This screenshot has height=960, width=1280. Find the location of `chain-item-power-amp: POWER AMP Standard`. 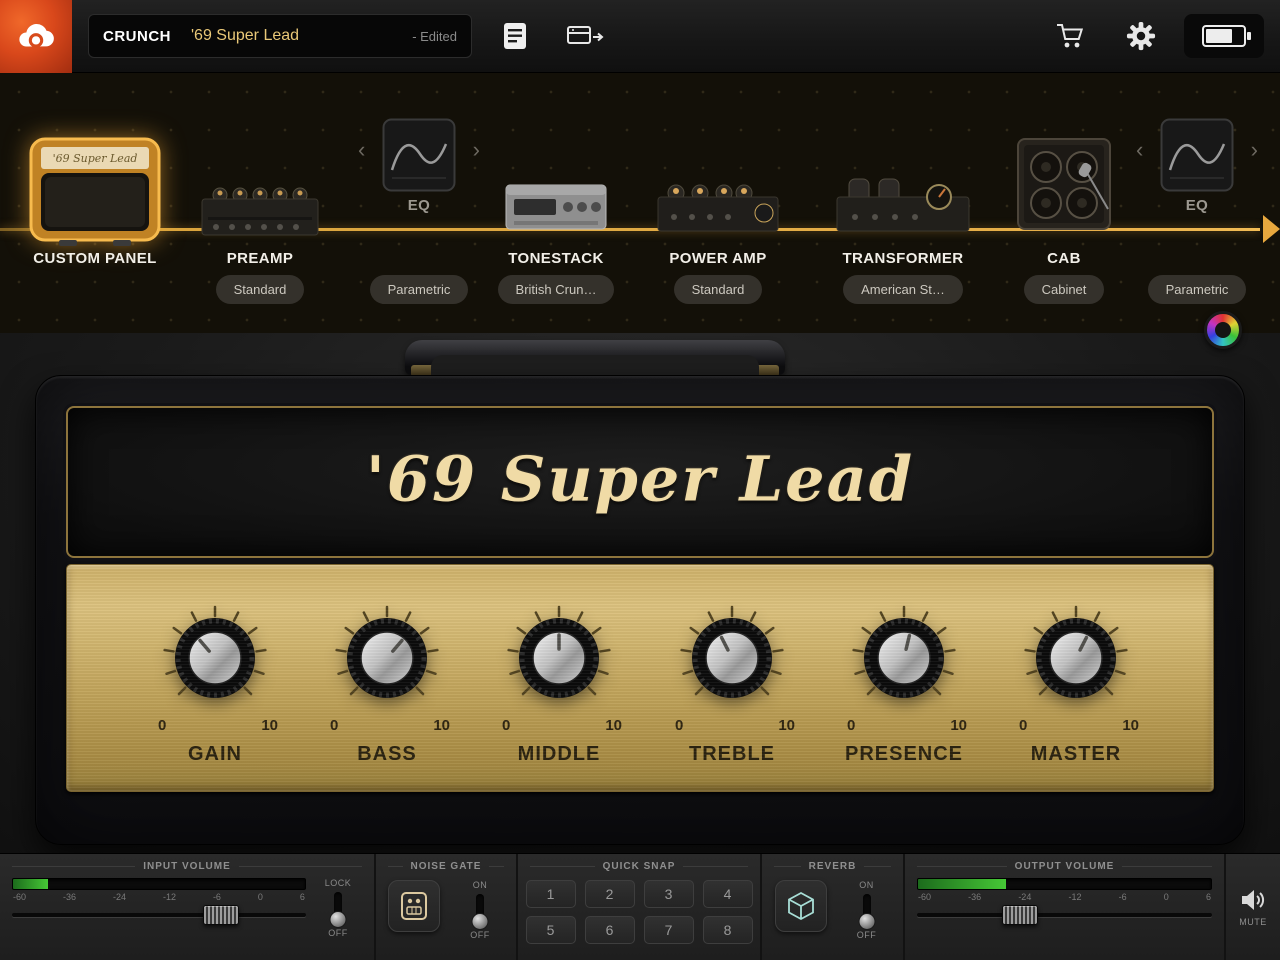

chain-item-power-amp: POWER AMP Standard is located at coordinates (718, 203).